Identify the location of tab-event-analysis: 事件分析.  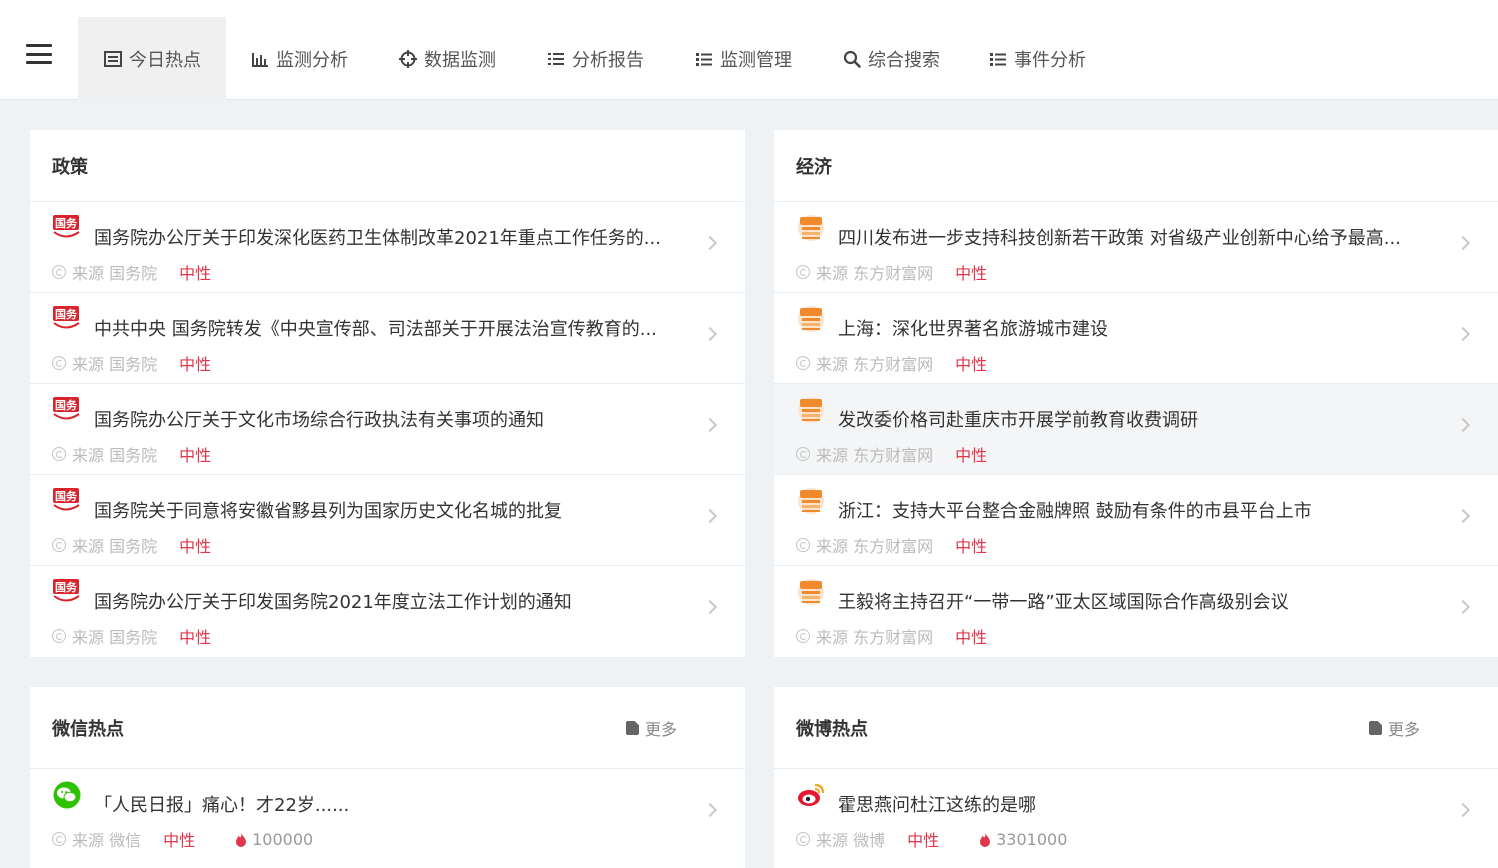
(1037, 58).